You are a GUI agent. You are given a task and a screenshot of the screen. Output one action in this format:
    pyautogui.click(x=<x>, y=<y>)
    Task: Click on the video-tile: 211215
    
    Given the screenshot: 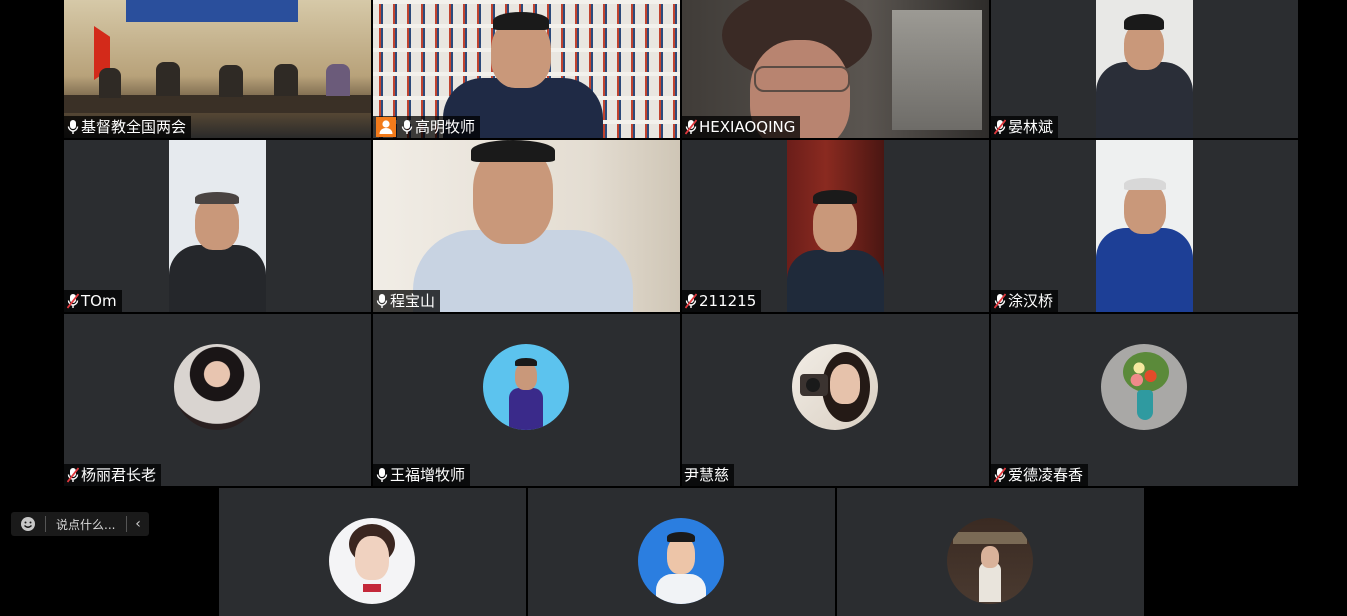 What is the action you would take?
    pyautogui.click(x=835, y=226)
    